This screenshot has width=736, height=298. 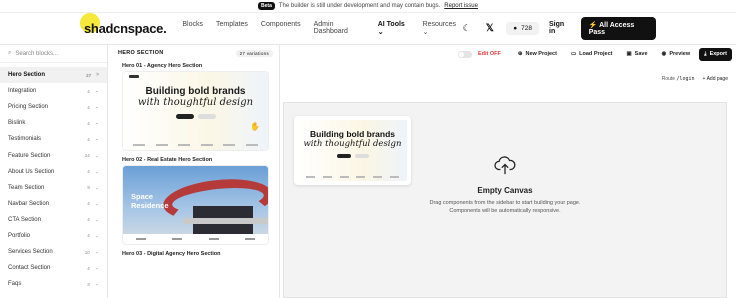 I want to click on edit-status: Edit OFF, so click(x=489, y=54).